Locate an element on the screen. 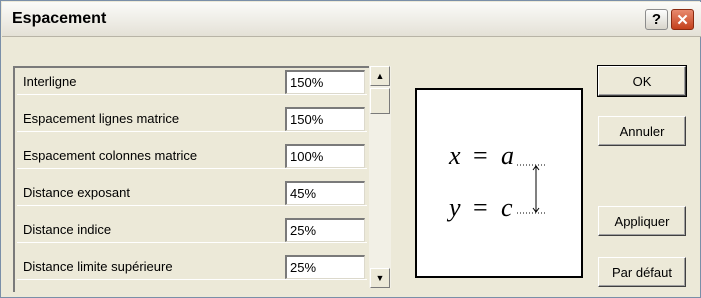  row-distance-limite: Distance limite supérieure is located at coordinates (192, 266).